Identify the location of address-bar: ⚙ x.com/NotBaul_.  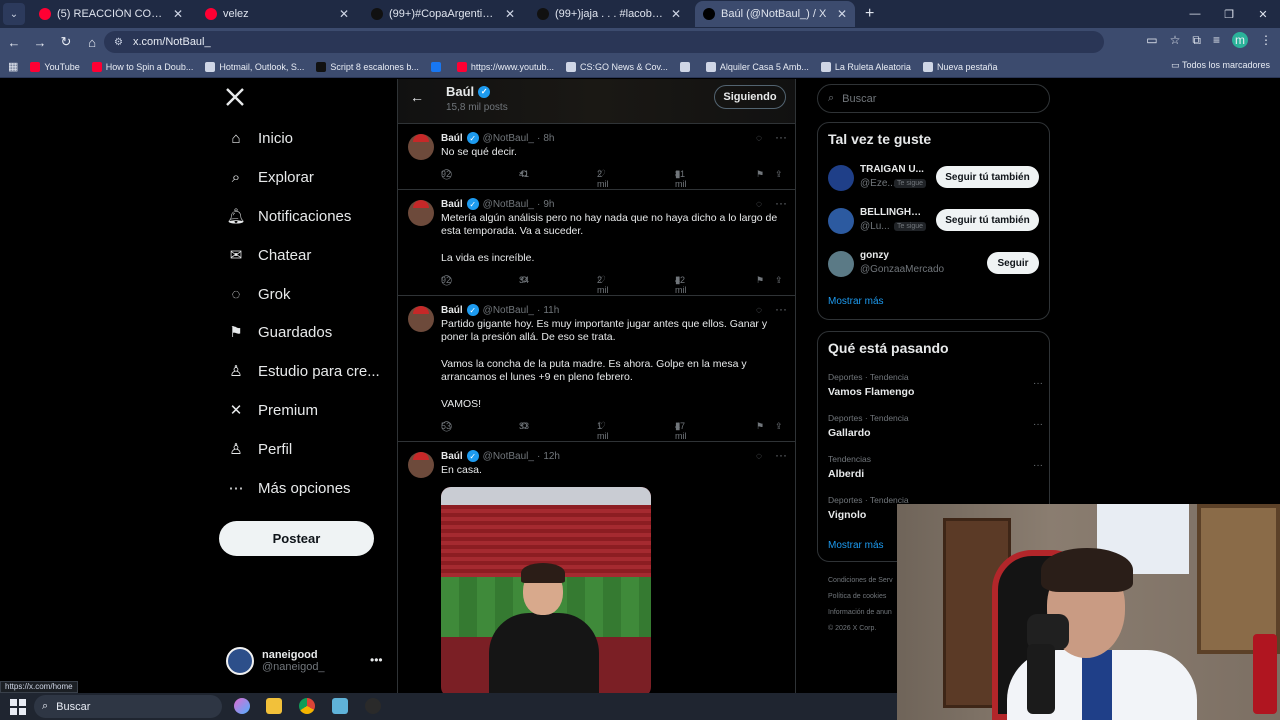
(604, 42).